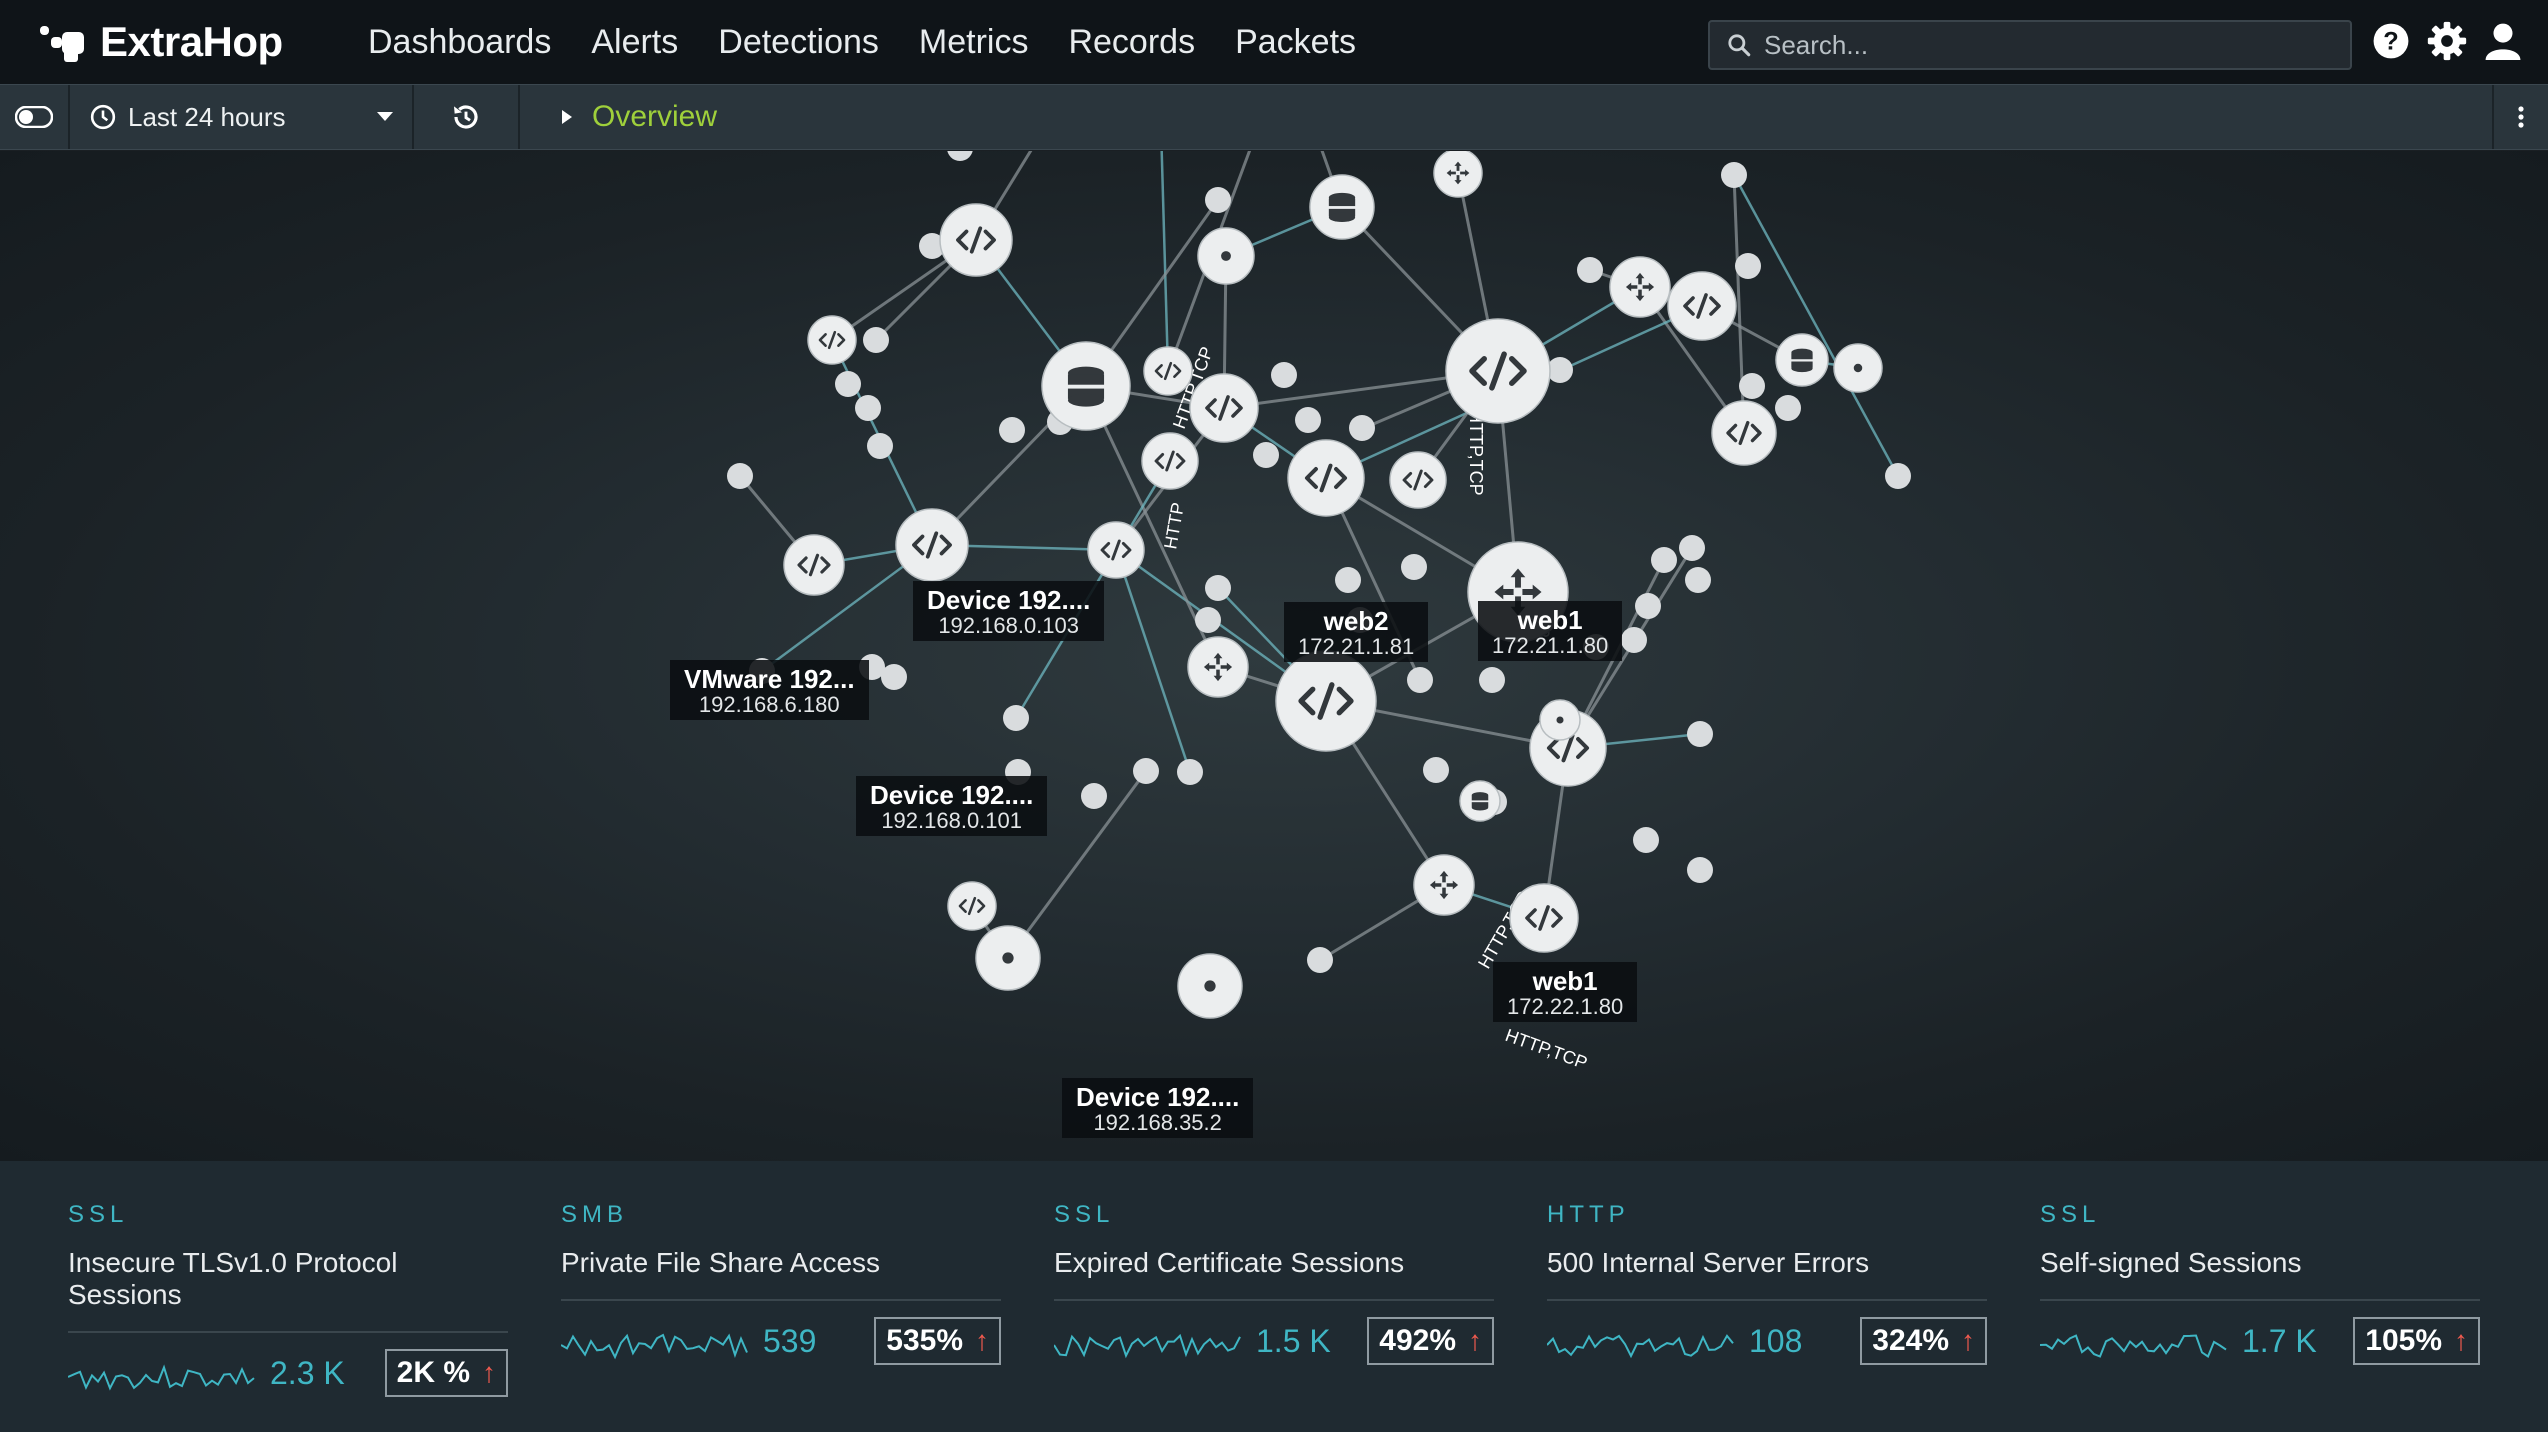 The image size is (2548, 1432). Describe the element at coordinates (2416, 1341) in the screenshot. I see `change-badge: 105% ↑` at that location.